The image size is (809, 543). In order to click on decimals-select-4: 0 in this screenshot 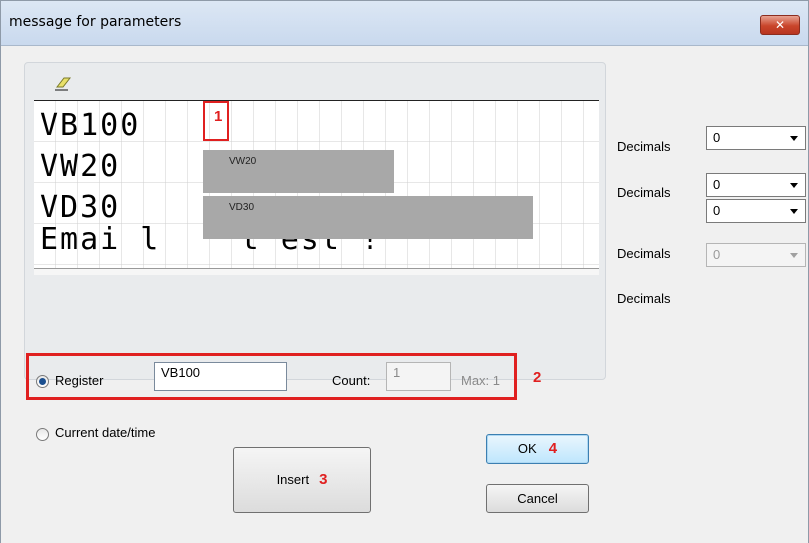, I will do `click(756, 255)`.